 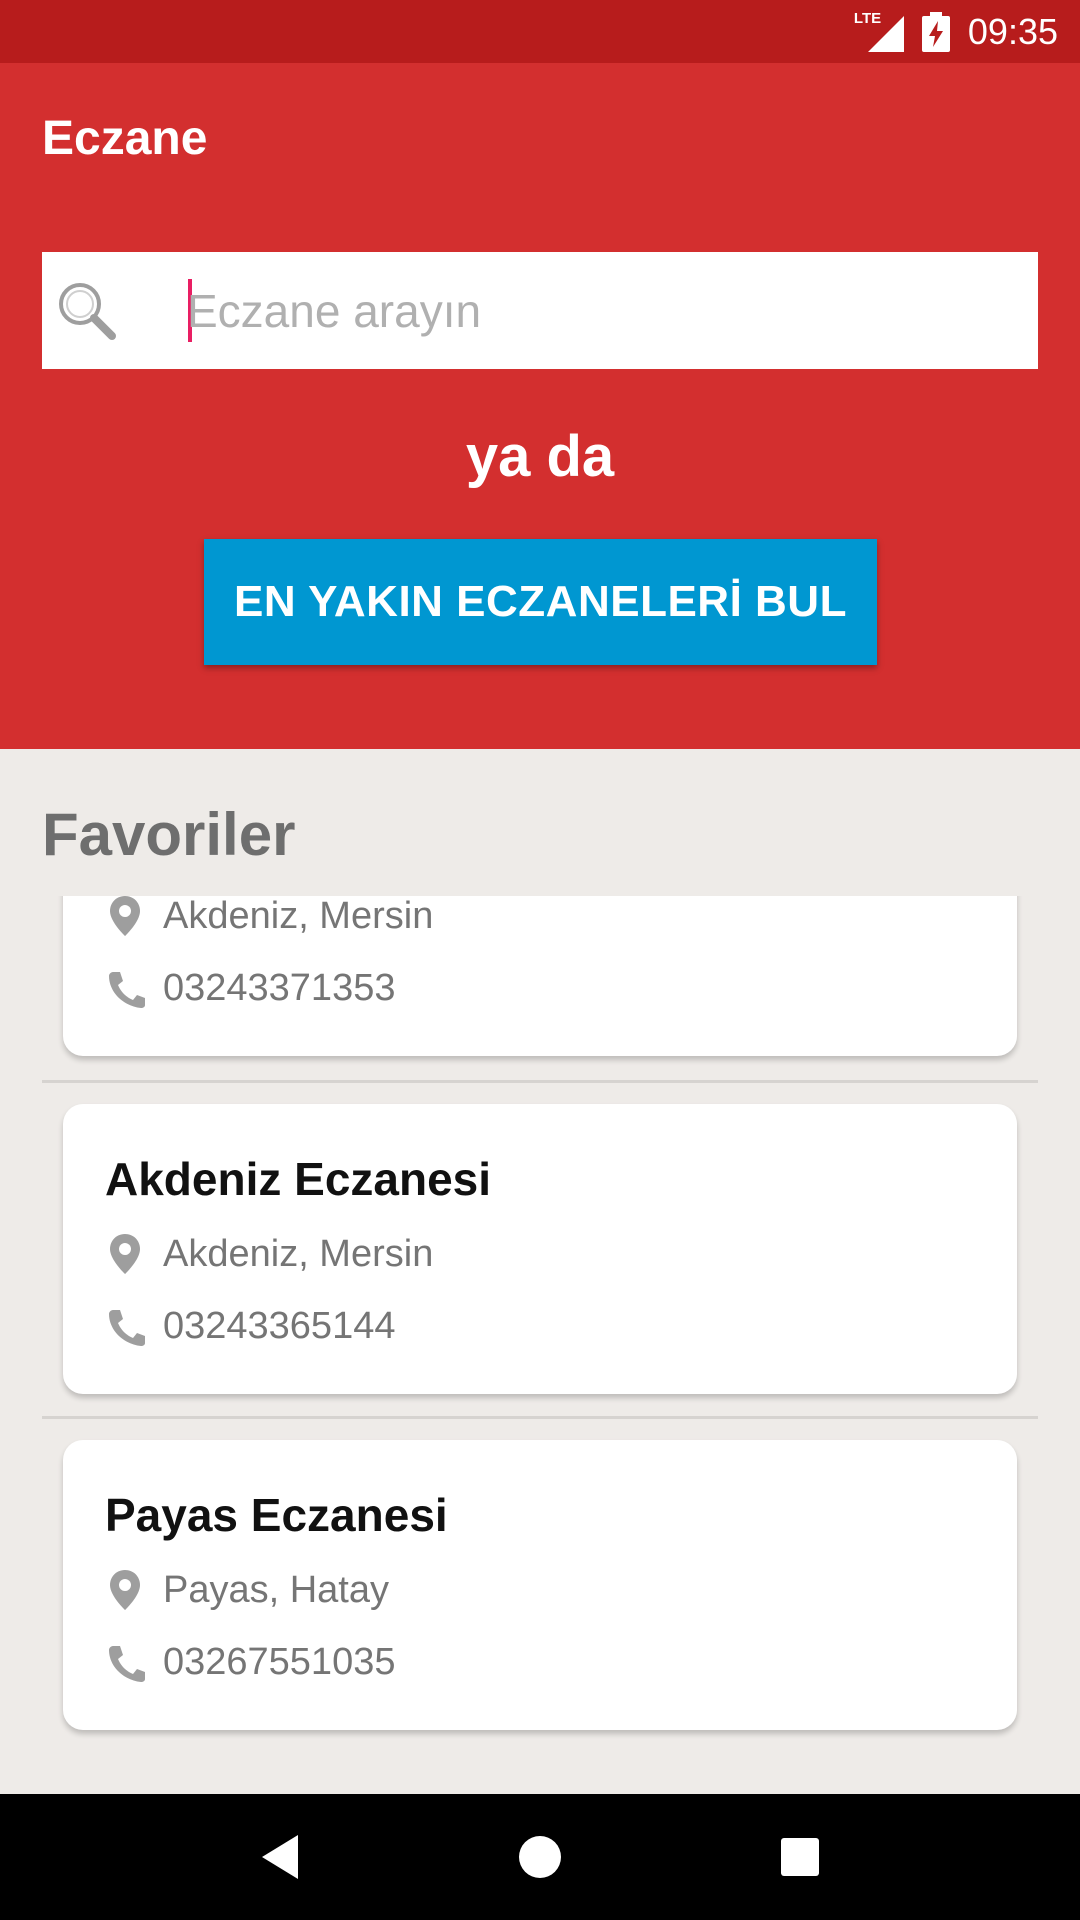 What do you see at coordinates (279, 1661) in the screenshot?
I see `phone-text: 03267551035` at bounding box center [279, 1661].